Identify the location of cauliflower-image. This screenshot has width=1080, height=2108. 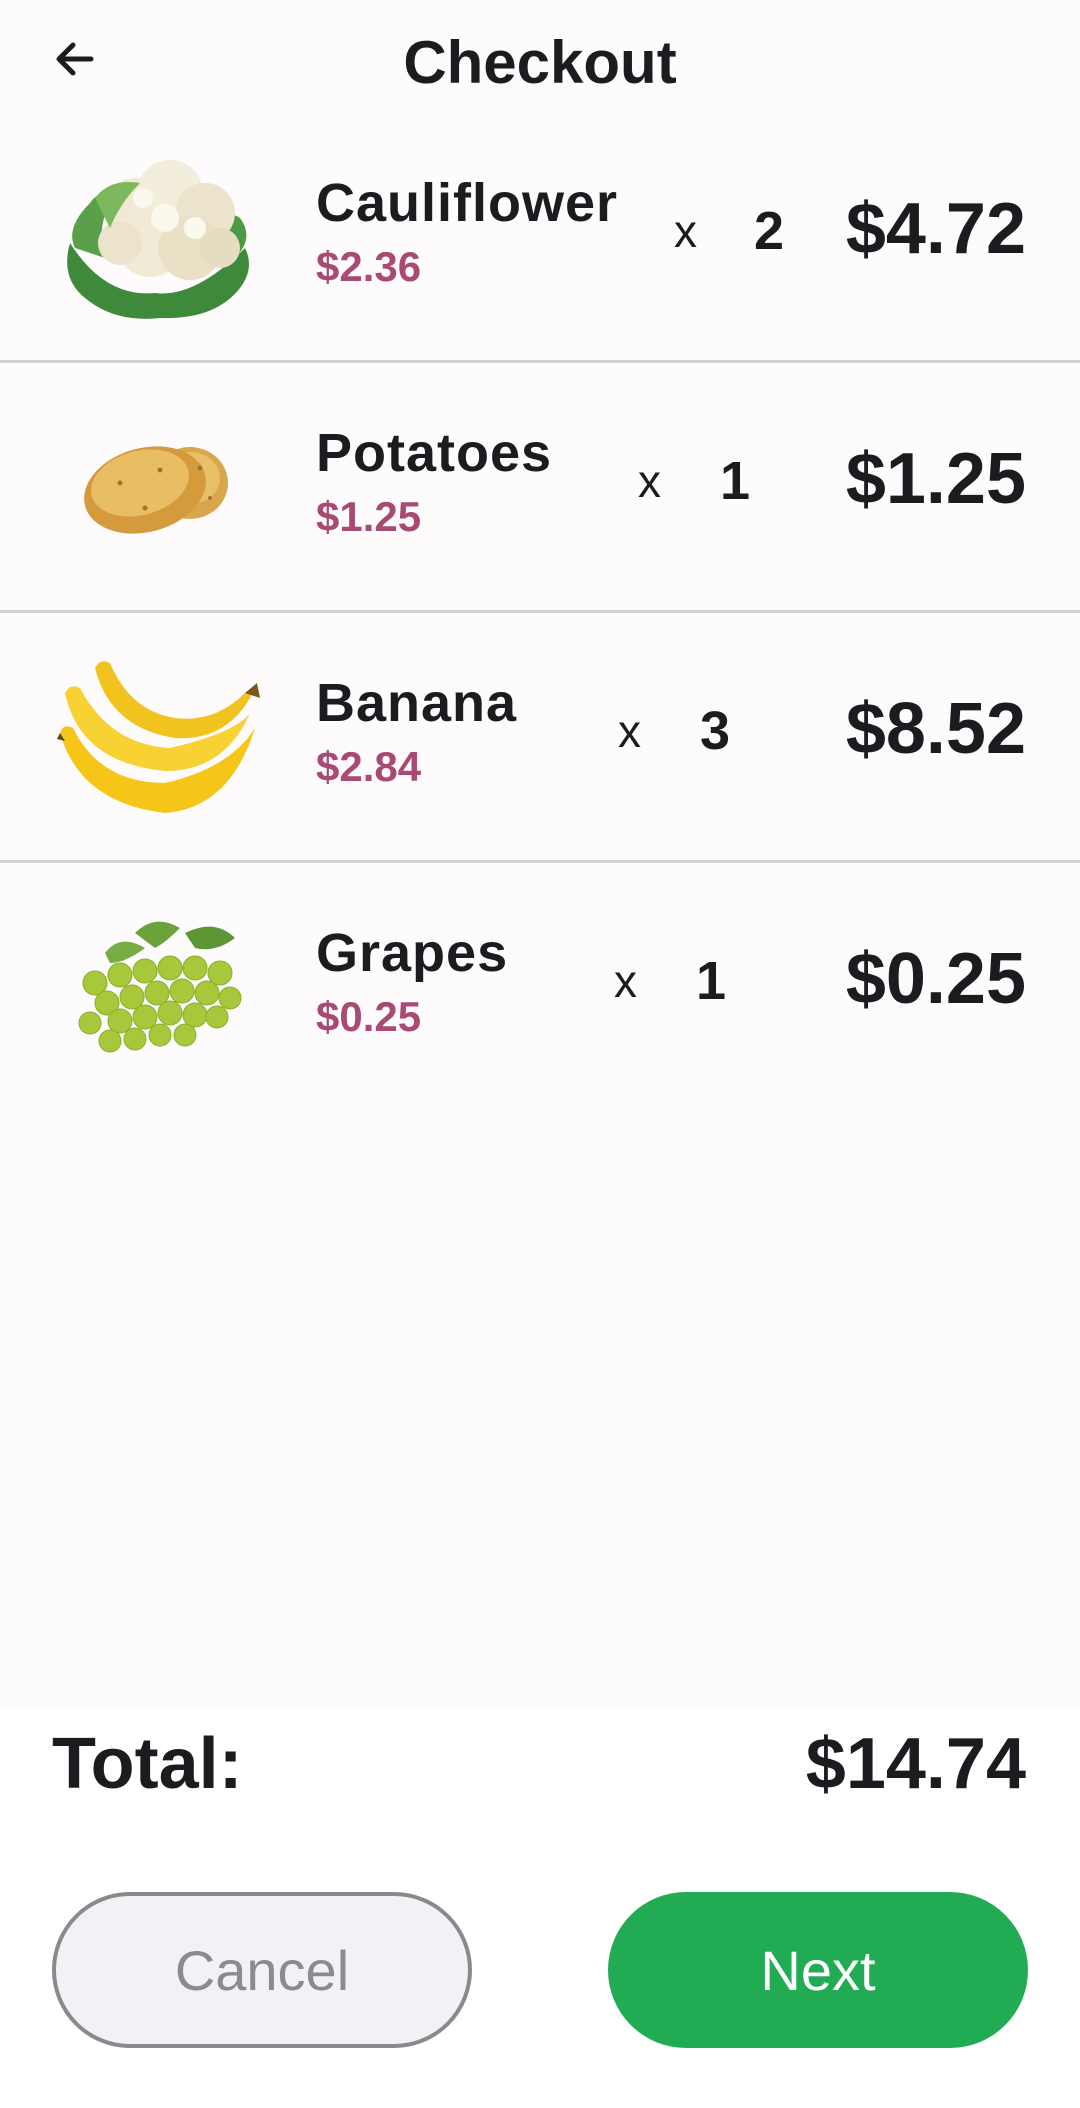
(160, 238).